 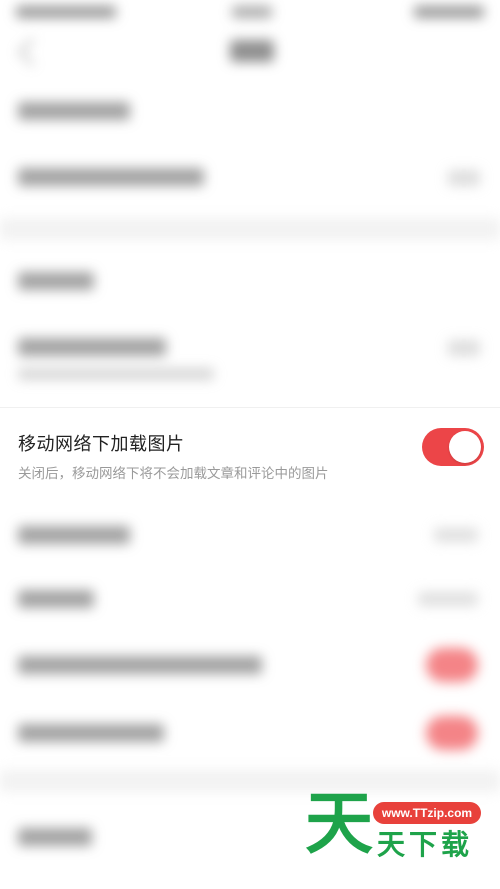 What do you see at coordinates (32, 52) in the screenshot?
I see `back-arrow-icon` at bounding box center [32, 52].